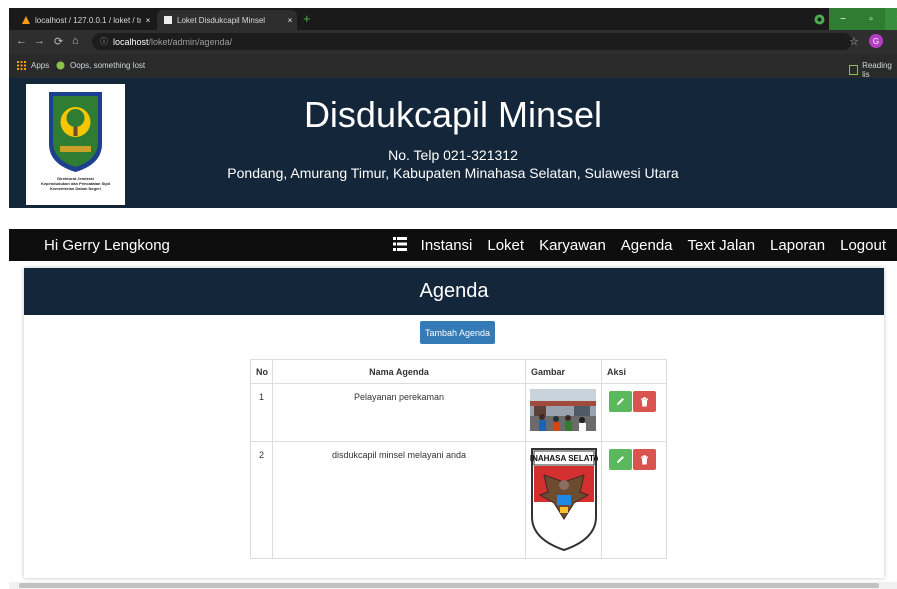 The height and width of the screenshot is (589, 897). Describe the element at coordinates (472, 41) in the screenshot. I see `url-field: ⓘ localhost/loket/admin/agenda/` at that location.